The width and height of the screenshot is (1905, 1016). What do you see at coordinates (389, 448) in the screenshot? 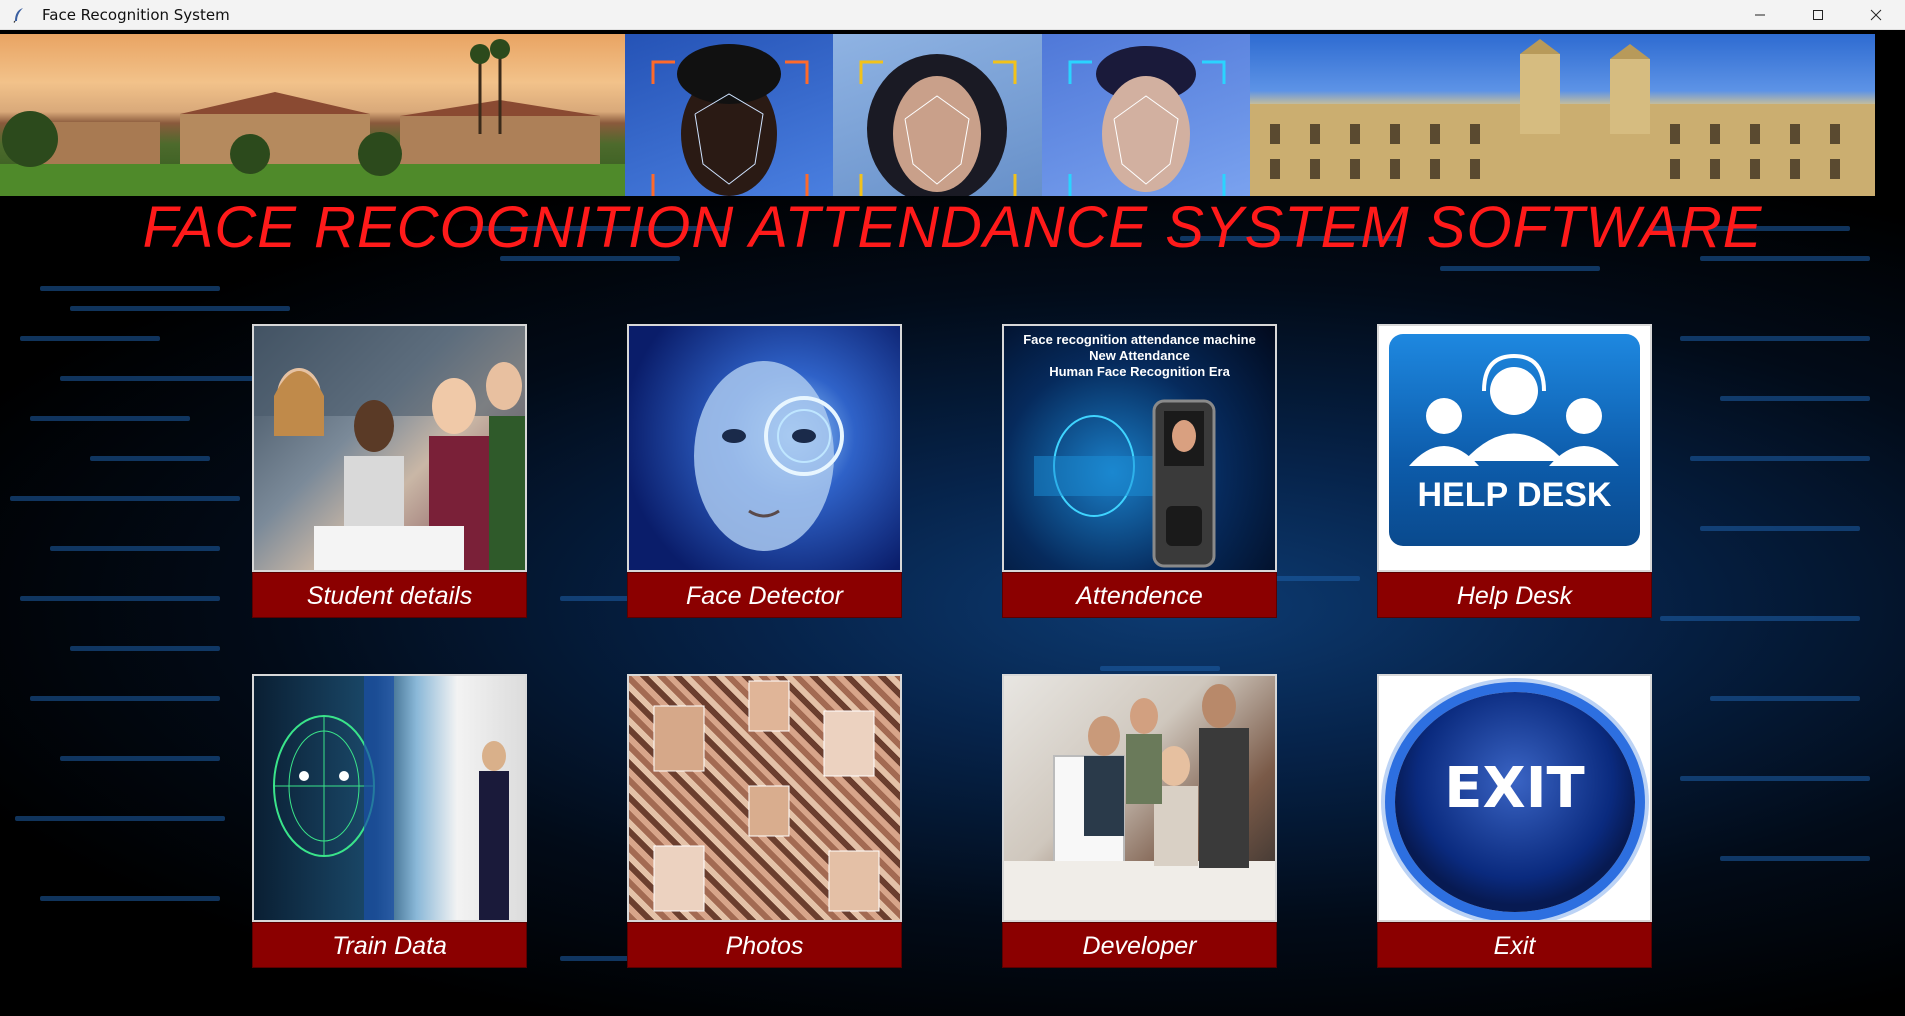
I see `students-image` at bounding box center [389, 448].